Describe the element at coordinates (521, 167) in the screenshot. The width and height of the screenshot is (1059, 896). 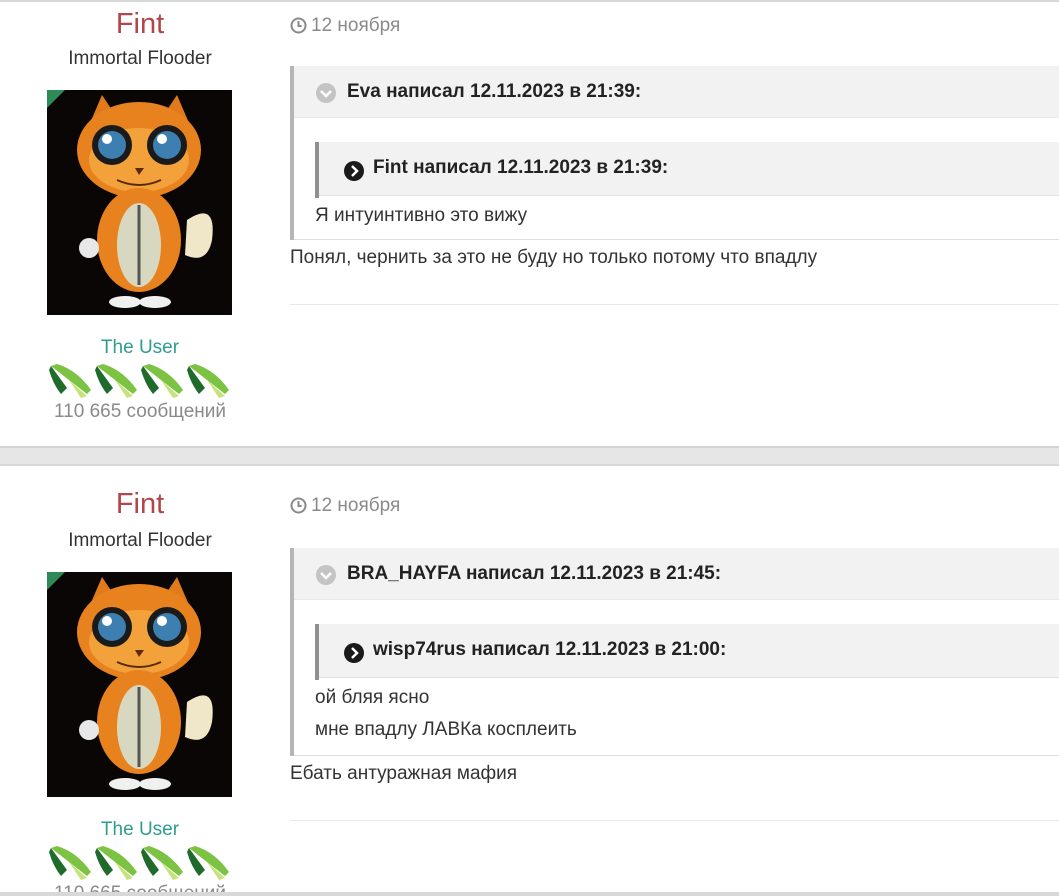
I see `nested-quote-title: Fint написал 12.11.2023 в 21:39:` at that location.